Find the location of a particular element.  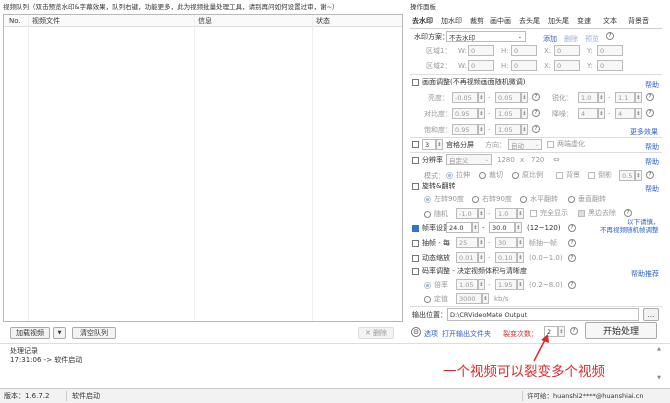

brightness-min: -0.05 is located at coordinates (465, 97).